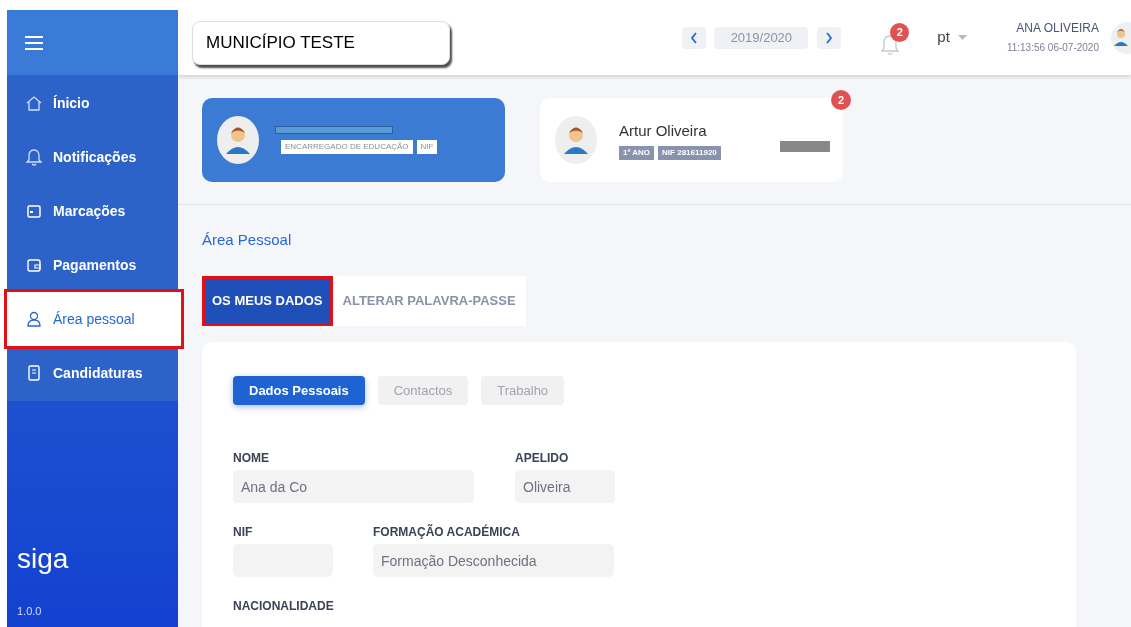 Image resolution: width=1131 pixels, height=627 pixels. What do you see at coordinates (92, 265) in the screenshot?
I see `sidebar-item: Pagamentos` at bounding box center [92, 265].